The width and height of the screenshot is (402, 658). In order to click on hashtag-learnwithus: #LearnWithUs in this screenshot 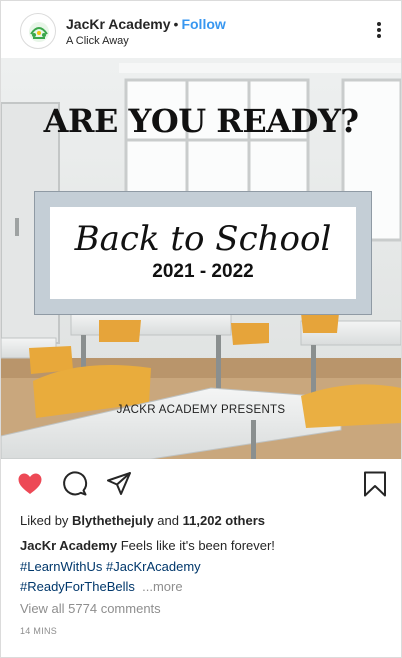, I will do `click(61, 566)`.